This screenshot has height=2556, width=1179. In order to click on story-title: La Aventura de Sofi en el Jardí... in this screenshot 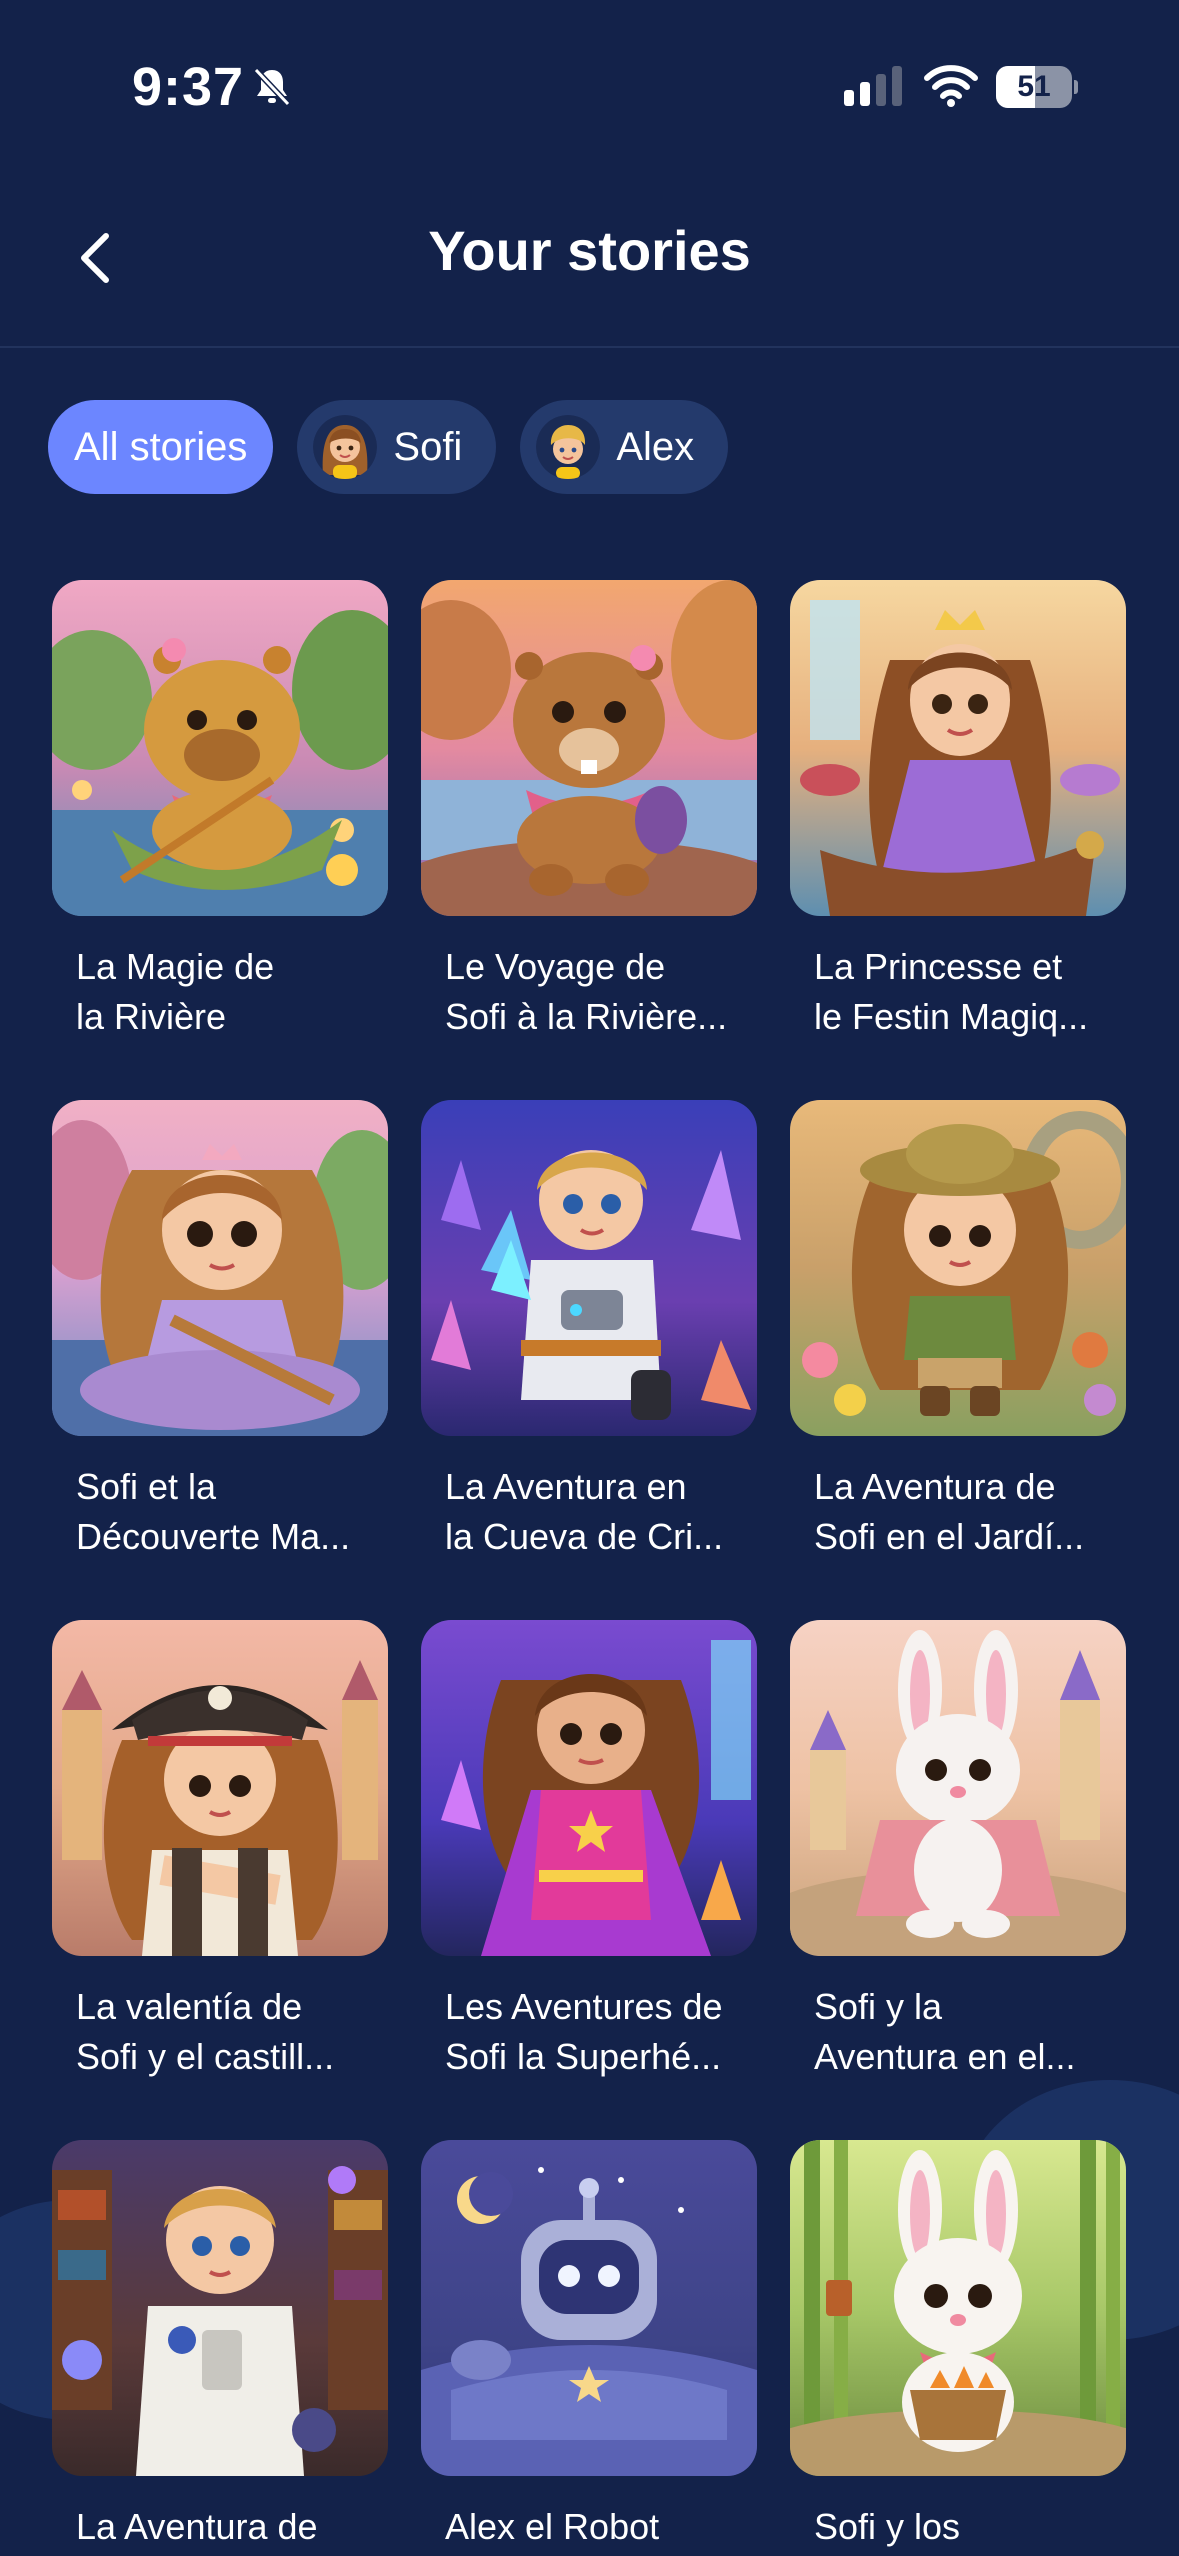, I will do `click(949, 1511)`.